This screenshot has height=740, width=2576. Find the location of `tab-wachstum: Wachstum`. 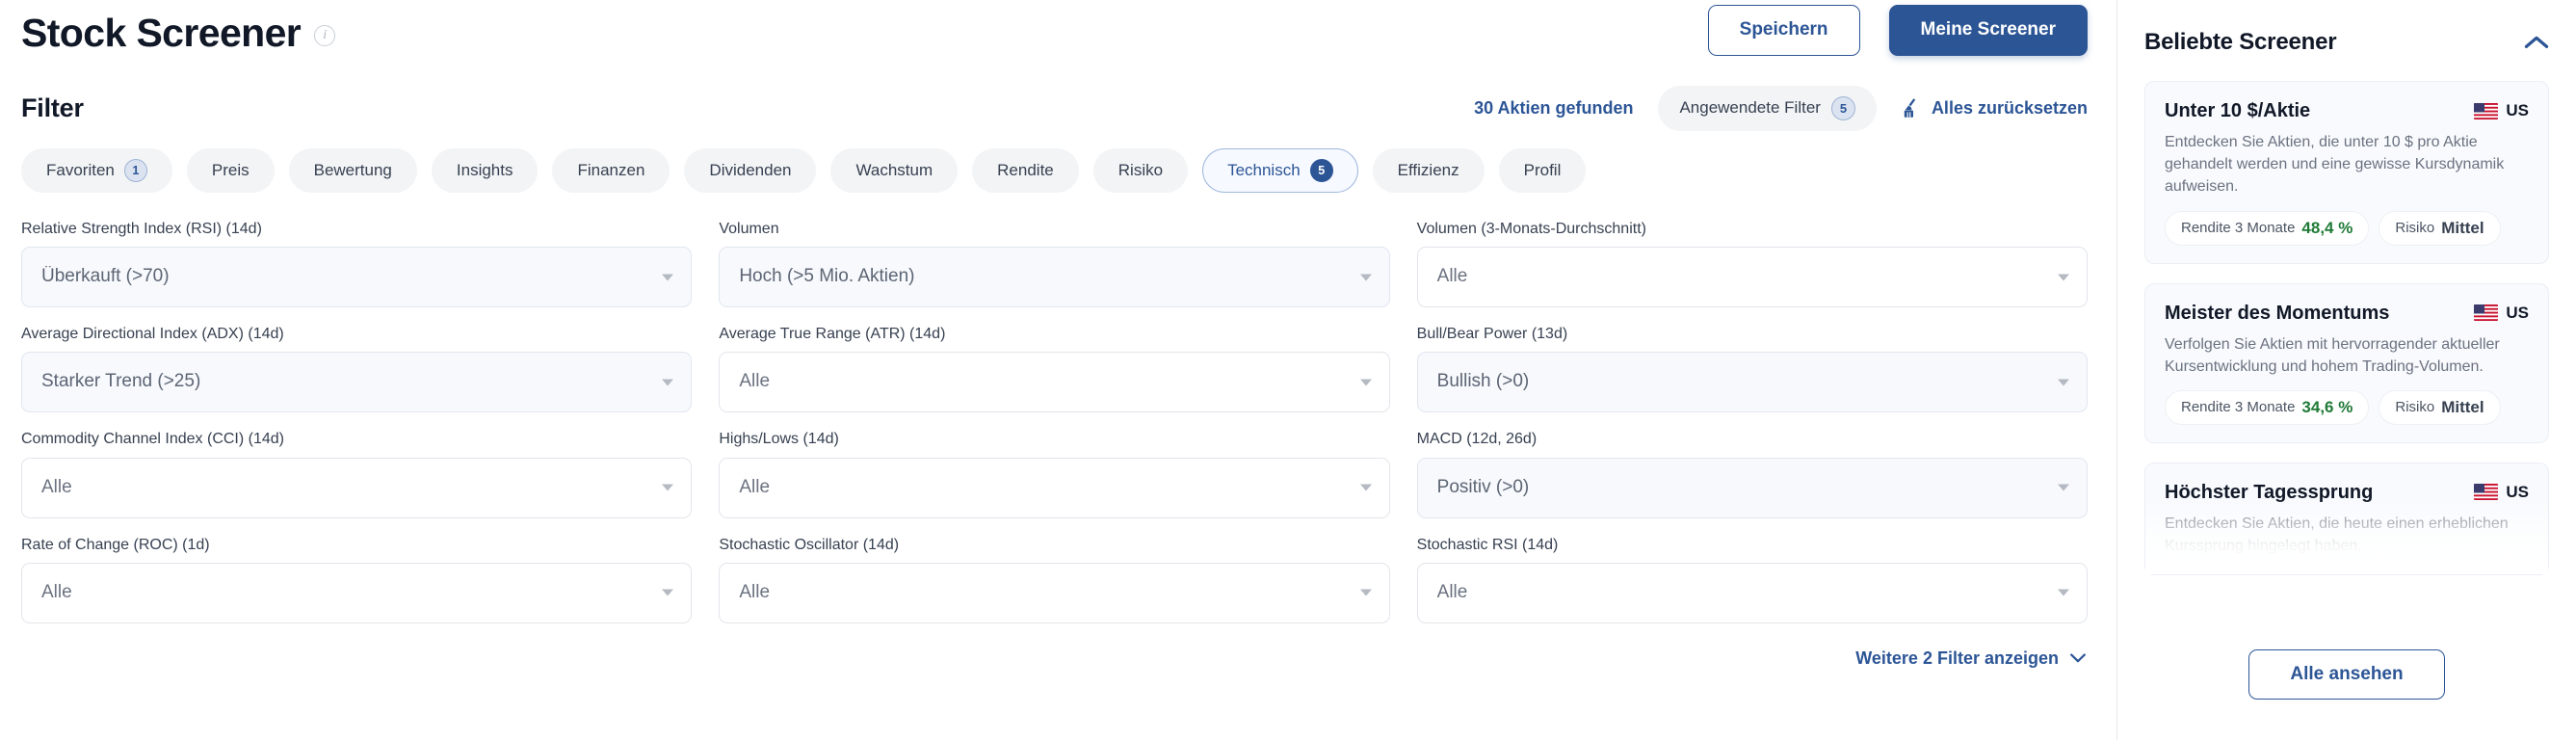

tab-wachstum: Wachstum is located at coordinates (895, 170).